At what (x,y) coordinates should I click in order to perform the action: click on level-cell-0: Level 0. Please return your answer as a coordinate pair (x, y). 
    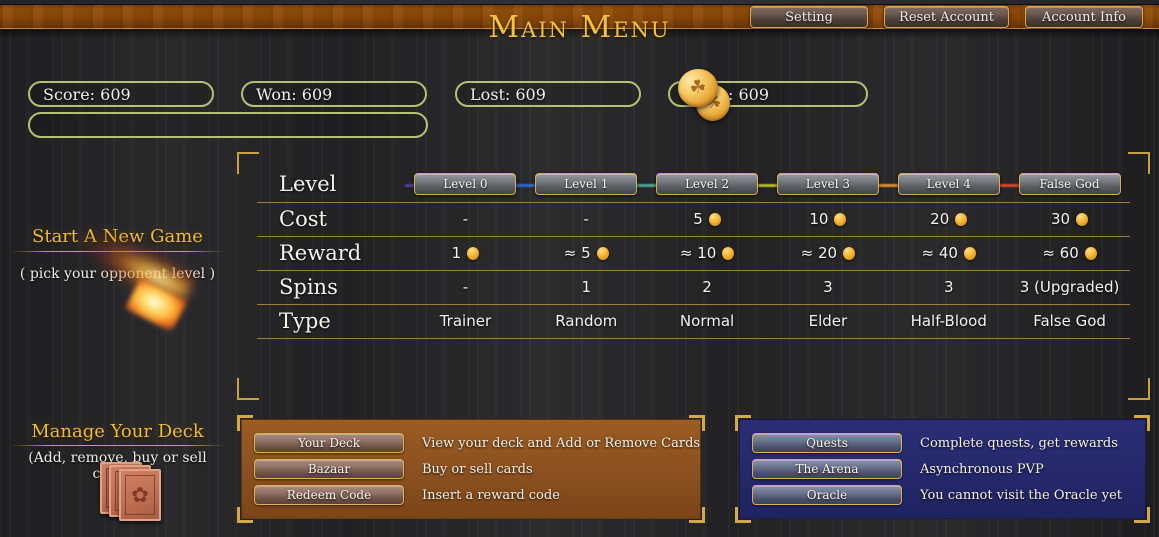
    Looking at the image, I should click on (465, 184).